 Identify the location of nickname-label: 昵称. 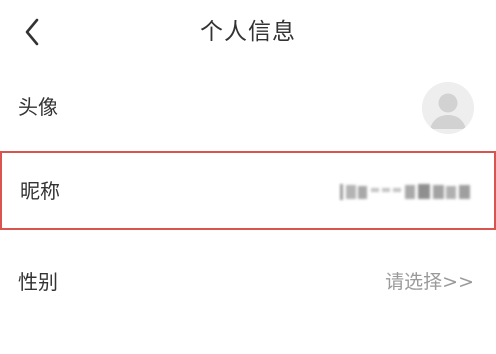
(40, 191).